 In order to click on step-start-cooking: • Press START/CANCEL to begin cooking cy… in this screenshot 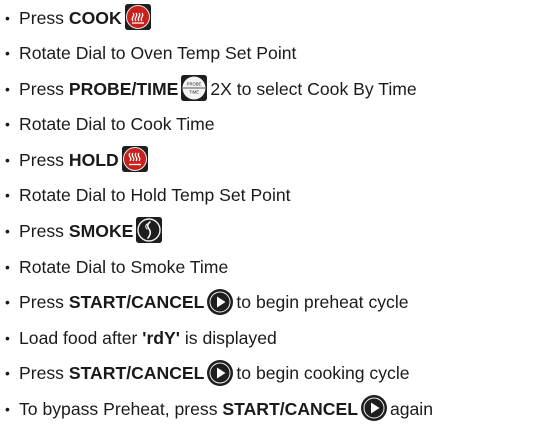, I will do `click(266, 374)`.